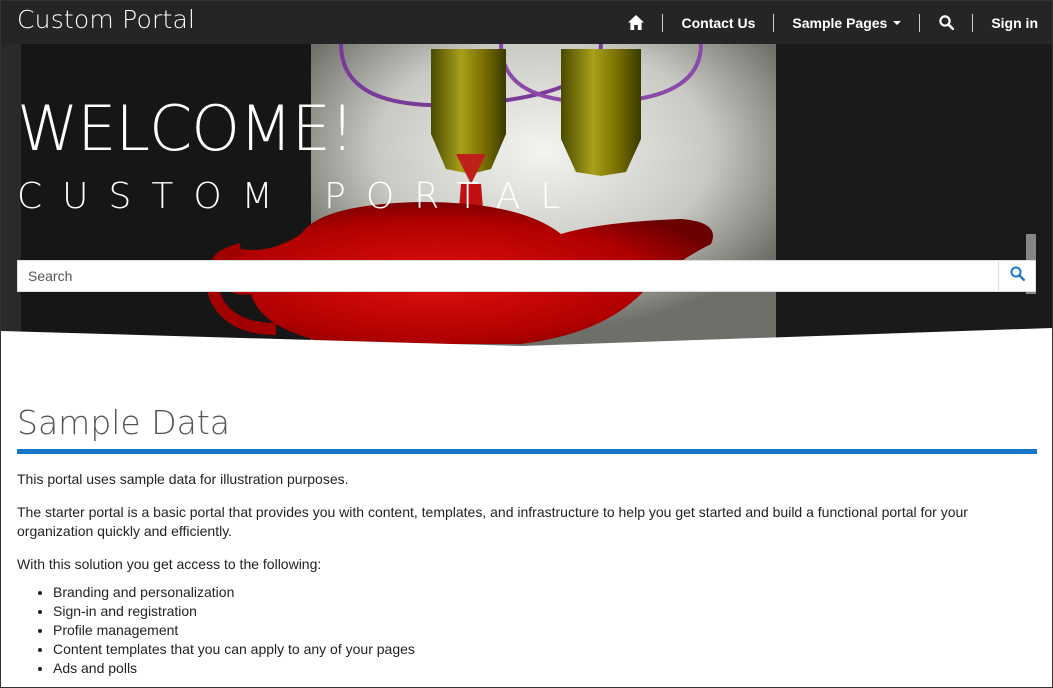 Image resolution: width=1053 pixels, height=688 pixels. Describe the element at coordinates (545, 592) in the screenshot. I see `list-item: Branding and personalization` at that location.